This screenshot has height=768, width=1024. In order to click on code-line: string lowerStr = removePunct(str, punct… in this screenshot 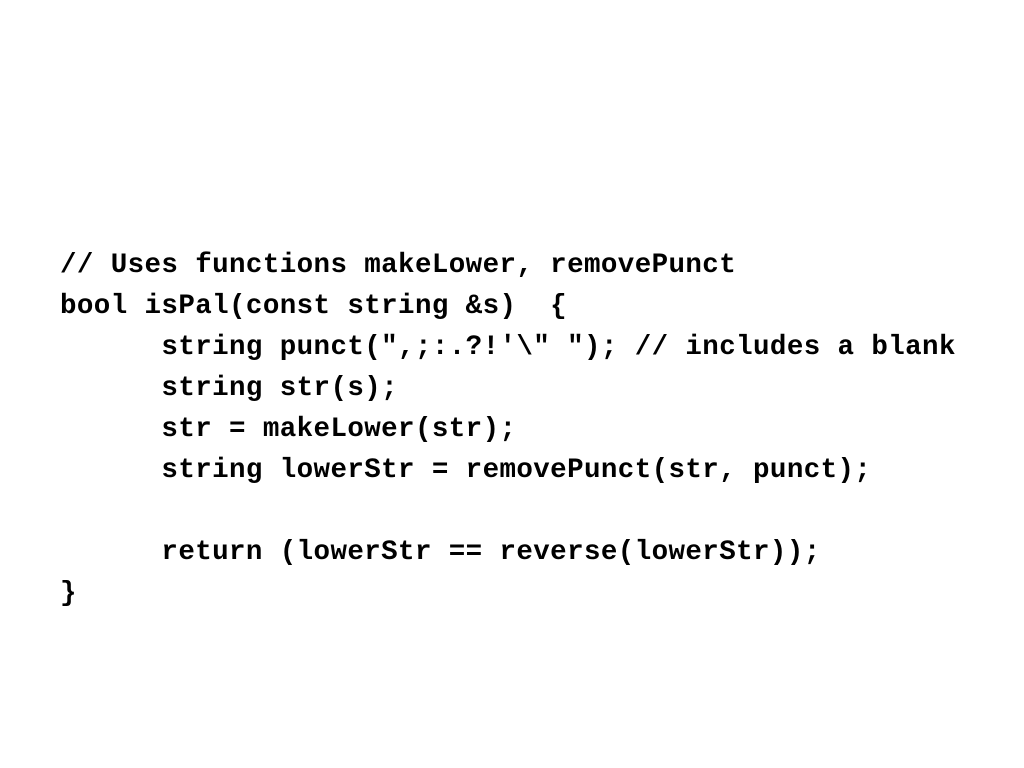, I will do `click(466, 470)`.